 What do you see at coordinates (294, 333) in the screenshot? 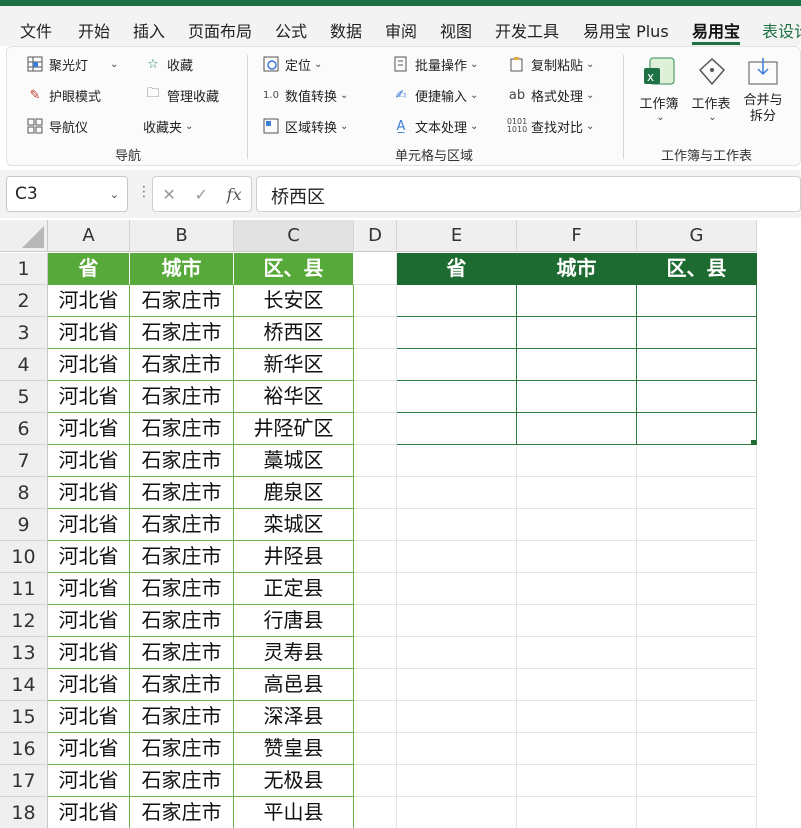
I see `table1-cell: 桥西区` at bounding box center [294, 333].